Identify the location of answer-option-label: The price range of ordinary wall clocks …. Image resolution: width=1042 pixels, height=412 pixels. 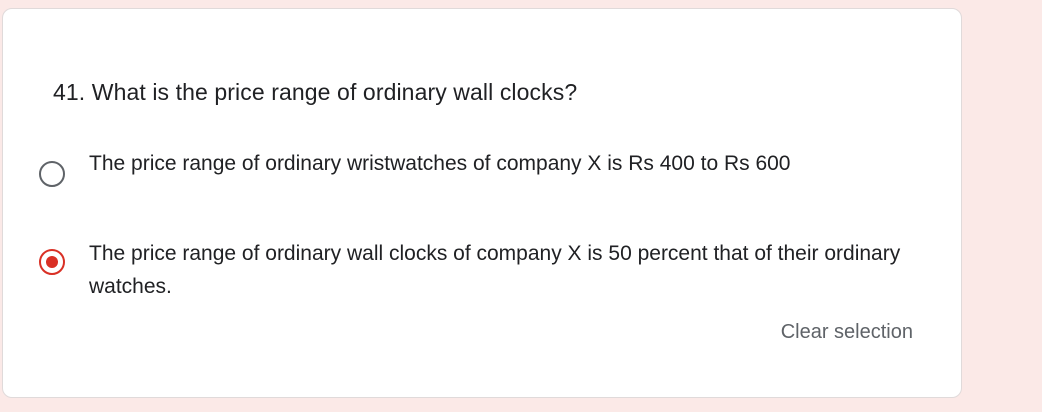
(495, 270).